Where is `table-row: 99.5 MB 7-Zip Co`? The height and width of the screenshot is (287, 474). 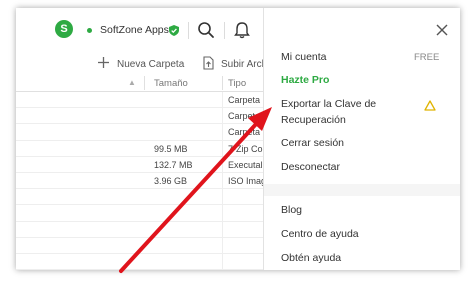 table-row: 99.5 MB 7-Zip Co is located at coordinates (146, 148).